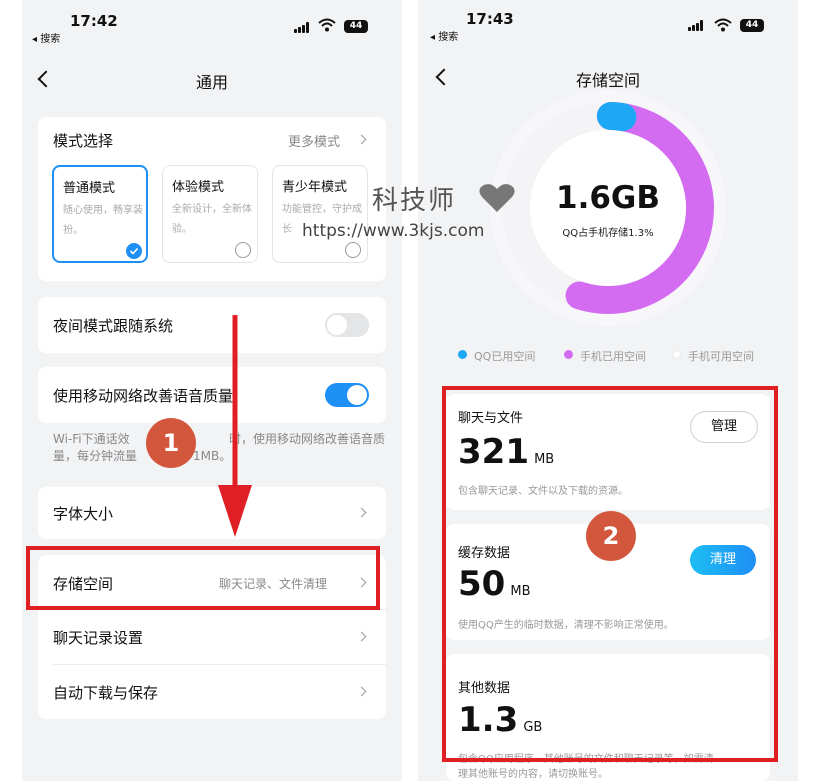 The height and width of the screenshot is (781, 820). I want to click on legend-label-available: 手机可用空间, so click(721, 356).